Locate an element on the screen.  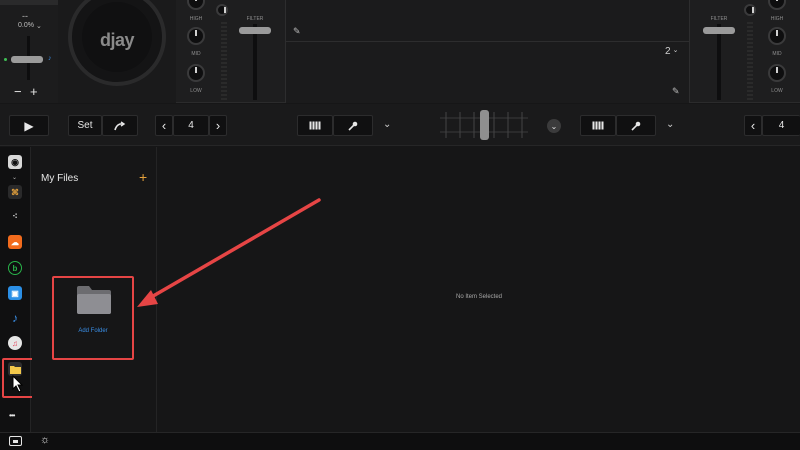
pitch-minus-button: − is located at coordinates (18, 91).